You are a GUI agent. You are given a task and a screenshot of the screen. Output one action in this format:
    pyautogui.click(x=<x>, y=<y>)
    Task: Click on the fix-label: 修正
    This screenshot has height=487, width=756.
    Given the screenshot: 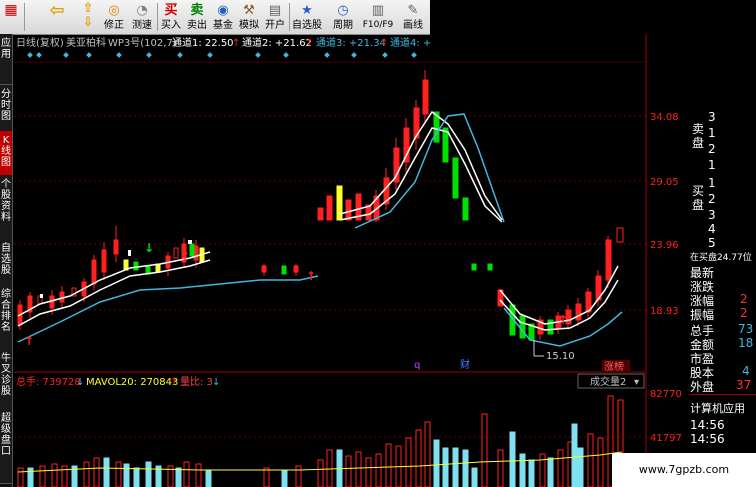 What is the action you would take?
    pyautogui.click(x=114, y=25)
    